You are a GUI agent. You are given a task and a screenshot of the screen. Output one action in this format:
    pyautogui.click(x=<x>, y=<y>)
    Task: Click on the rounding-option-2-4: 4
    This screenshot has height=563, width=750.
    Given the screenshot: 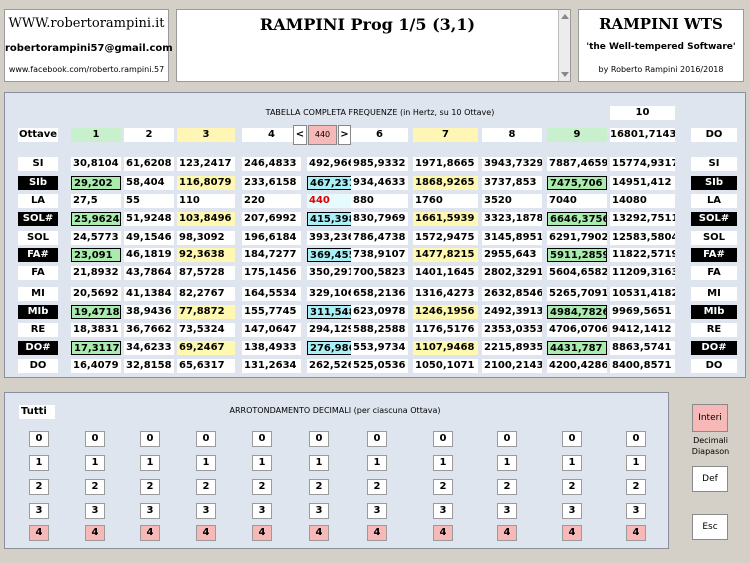 What is the action you would take?
    pyautogui.click(x=95, y=533)
    